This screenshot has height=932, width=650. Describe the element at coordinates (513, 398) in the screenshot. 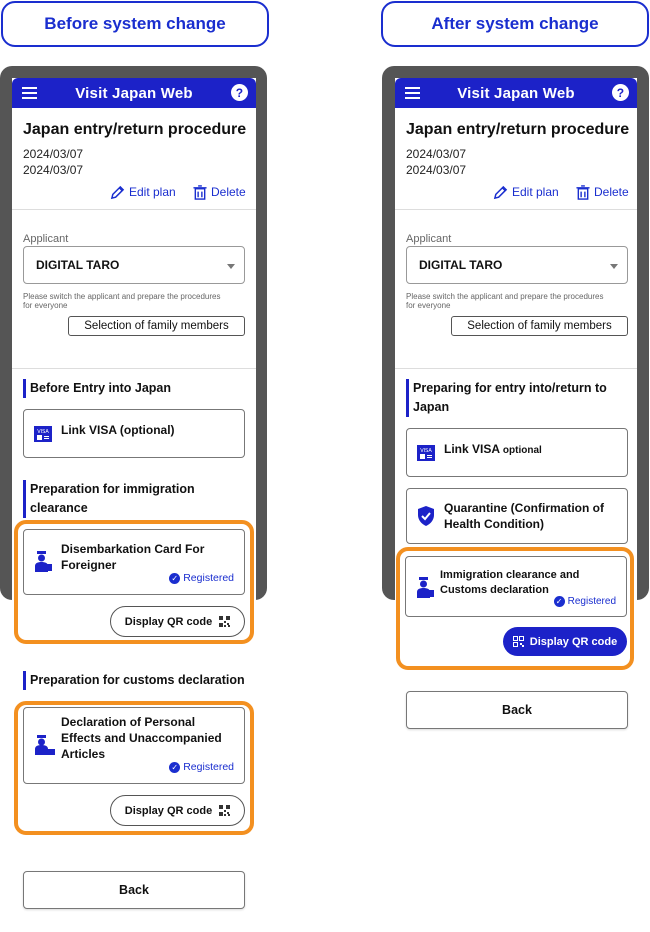

I see `section-preparing-entry: Preparing for entry into/return to Japan` at that location.